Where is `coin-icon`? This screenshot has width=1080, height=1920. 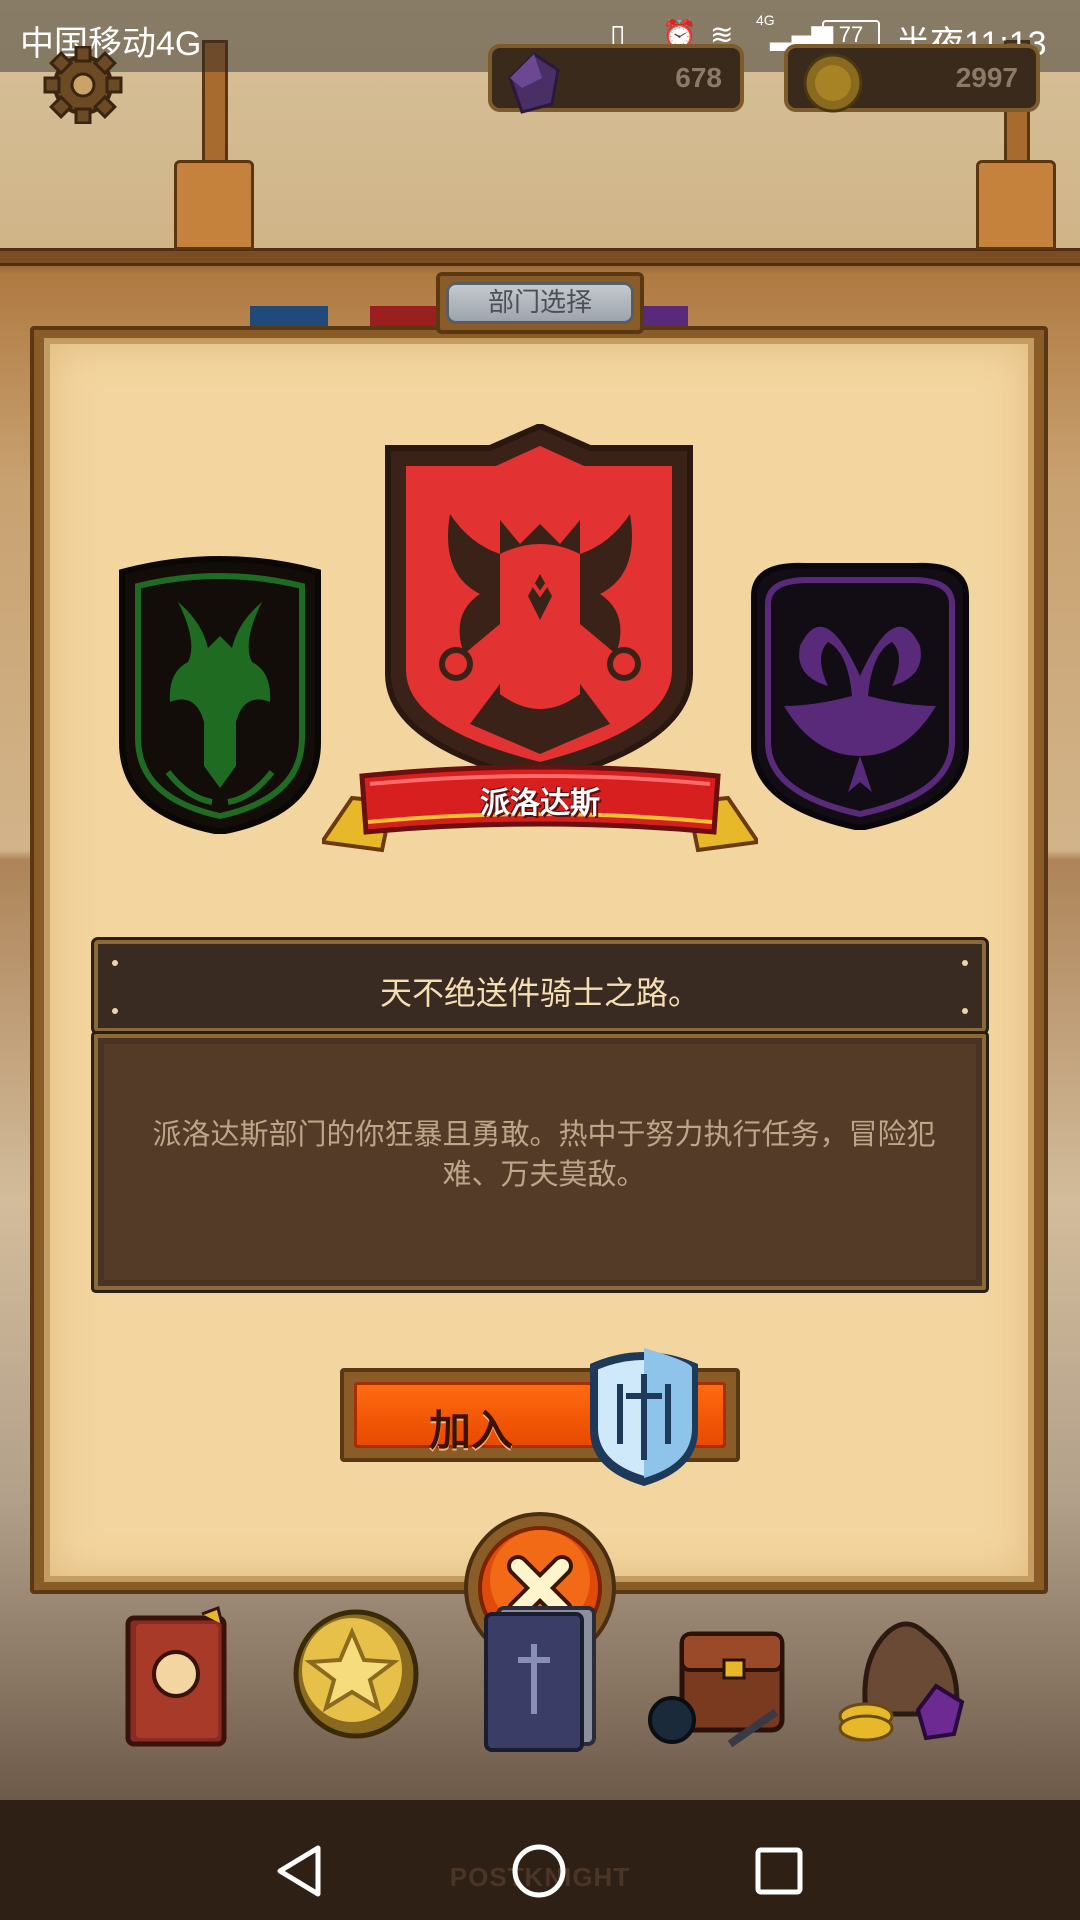
coin-icon is located at coordinates (833, 83).